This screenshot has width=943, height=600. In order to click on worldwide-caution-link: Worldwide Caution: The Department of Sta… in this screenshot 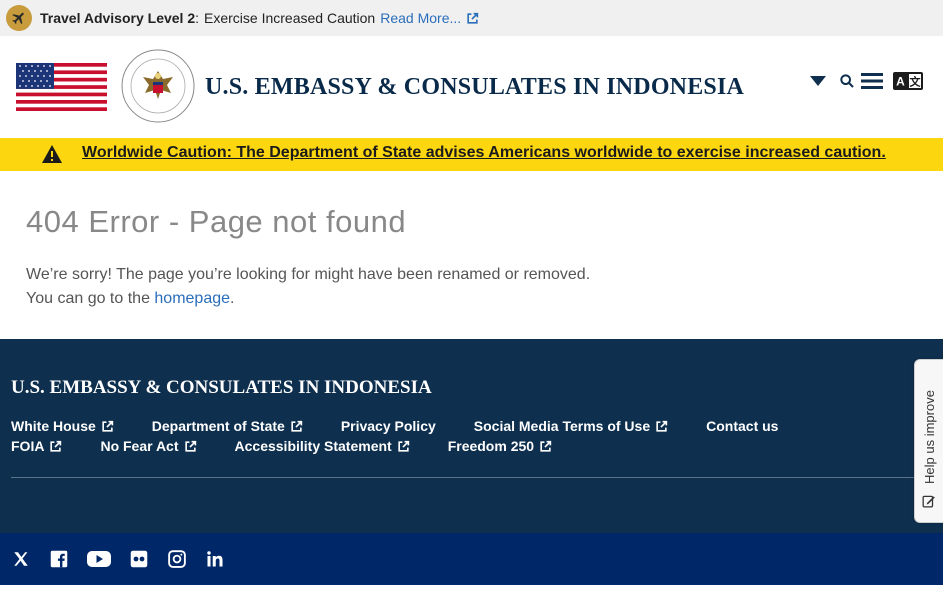, I will do `click(484, 153)`.